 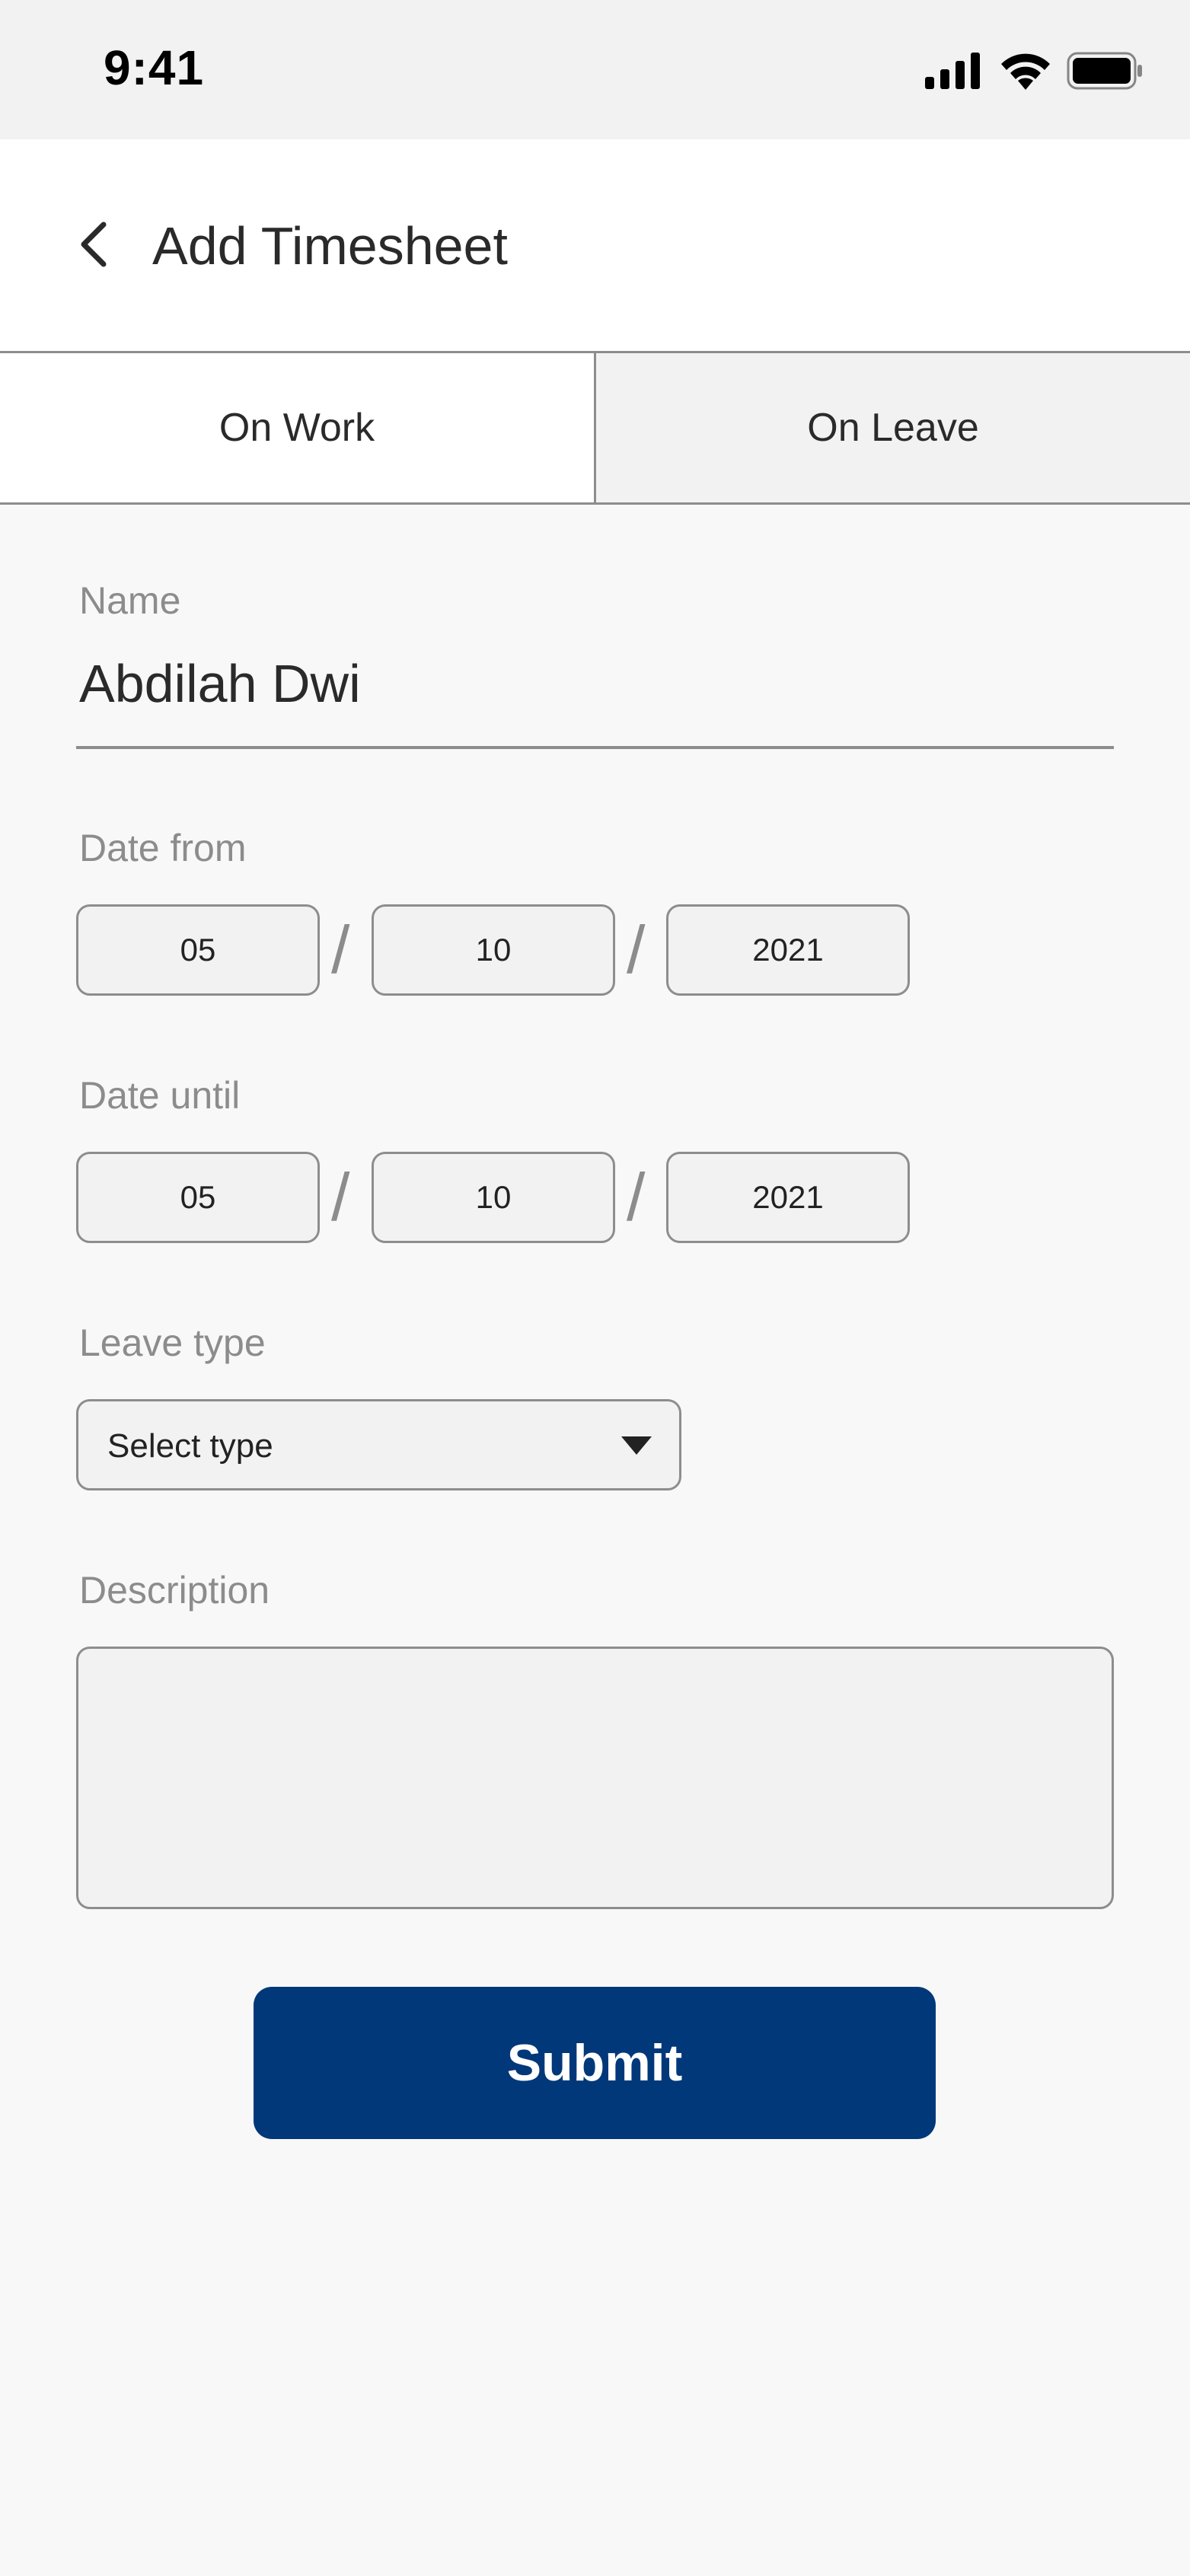 I want to click on tab-on-leave: On Leave, so click(x=893, y=427).